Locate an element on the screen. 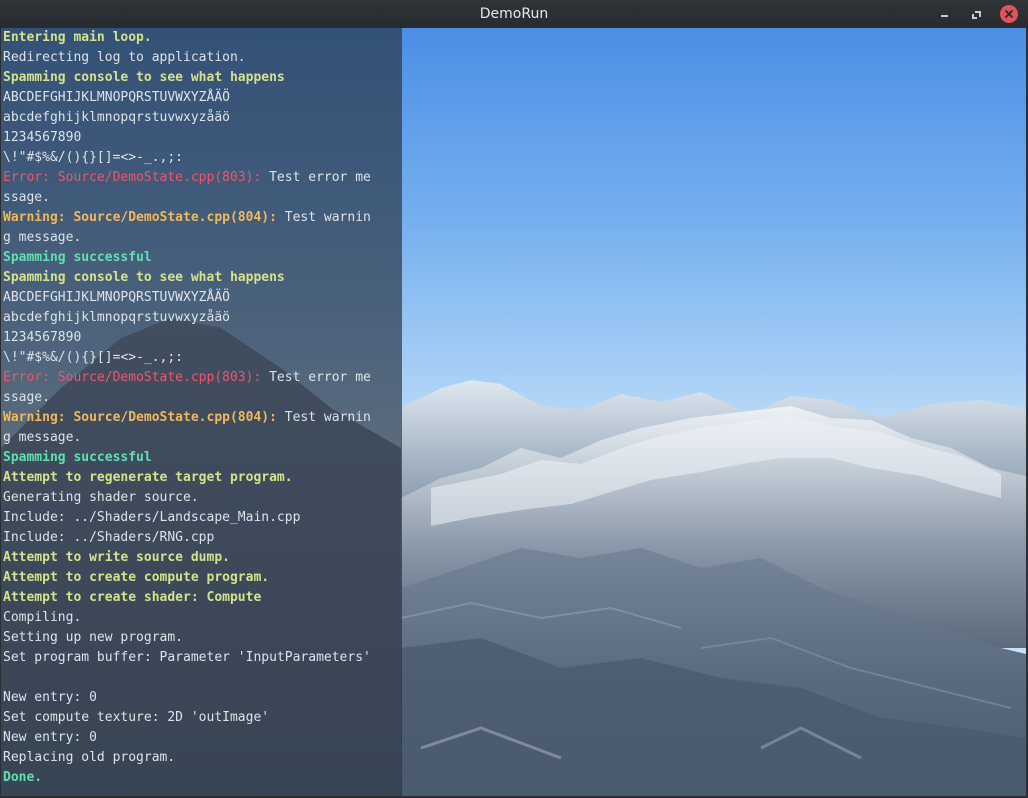 This screenshot has height=798, width=1028. minimize-button is located at coordinates (945, 14).